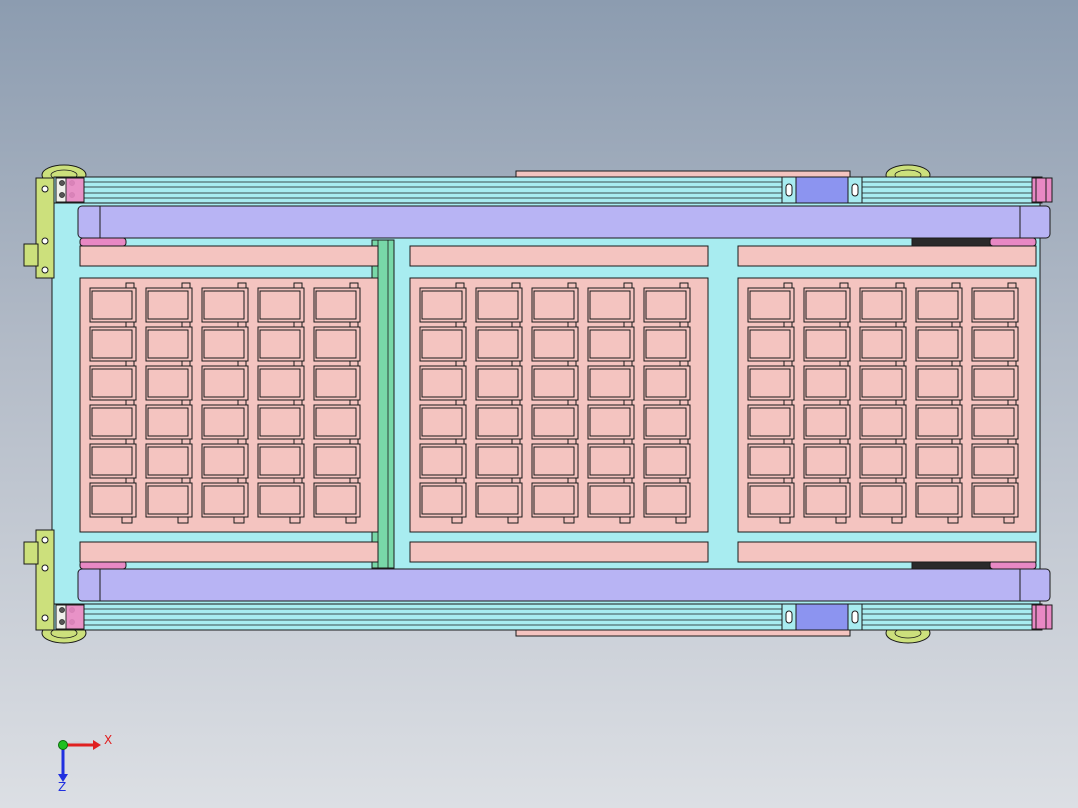 This screenshot has height=808, width=1078. Describe the element at coordinates (39, 228) in the screenshot. I see `left-side-bracket-top` at that location.